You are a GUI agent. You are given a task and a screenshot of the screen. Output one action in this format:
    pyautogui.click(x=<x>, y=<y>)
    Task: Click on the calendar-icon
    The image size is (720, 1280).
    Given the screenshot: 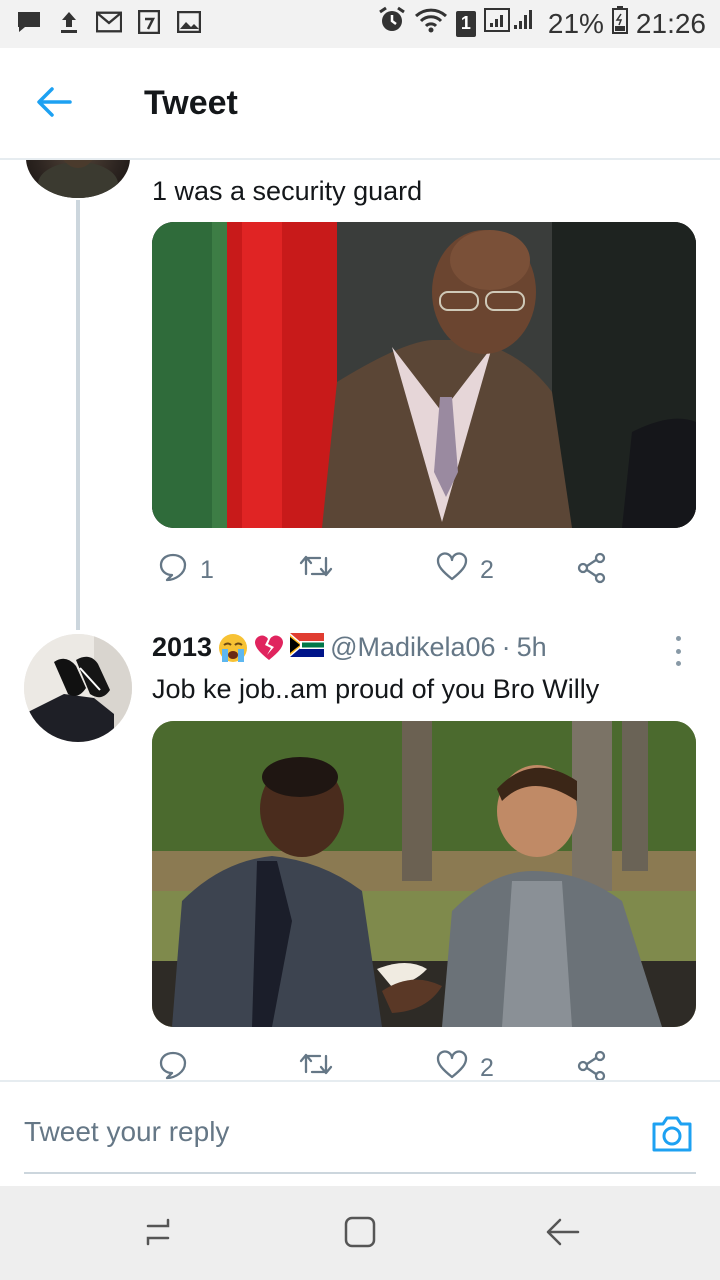 What is the action you would take?
    pyautogui.click(x=149, y=22)
    